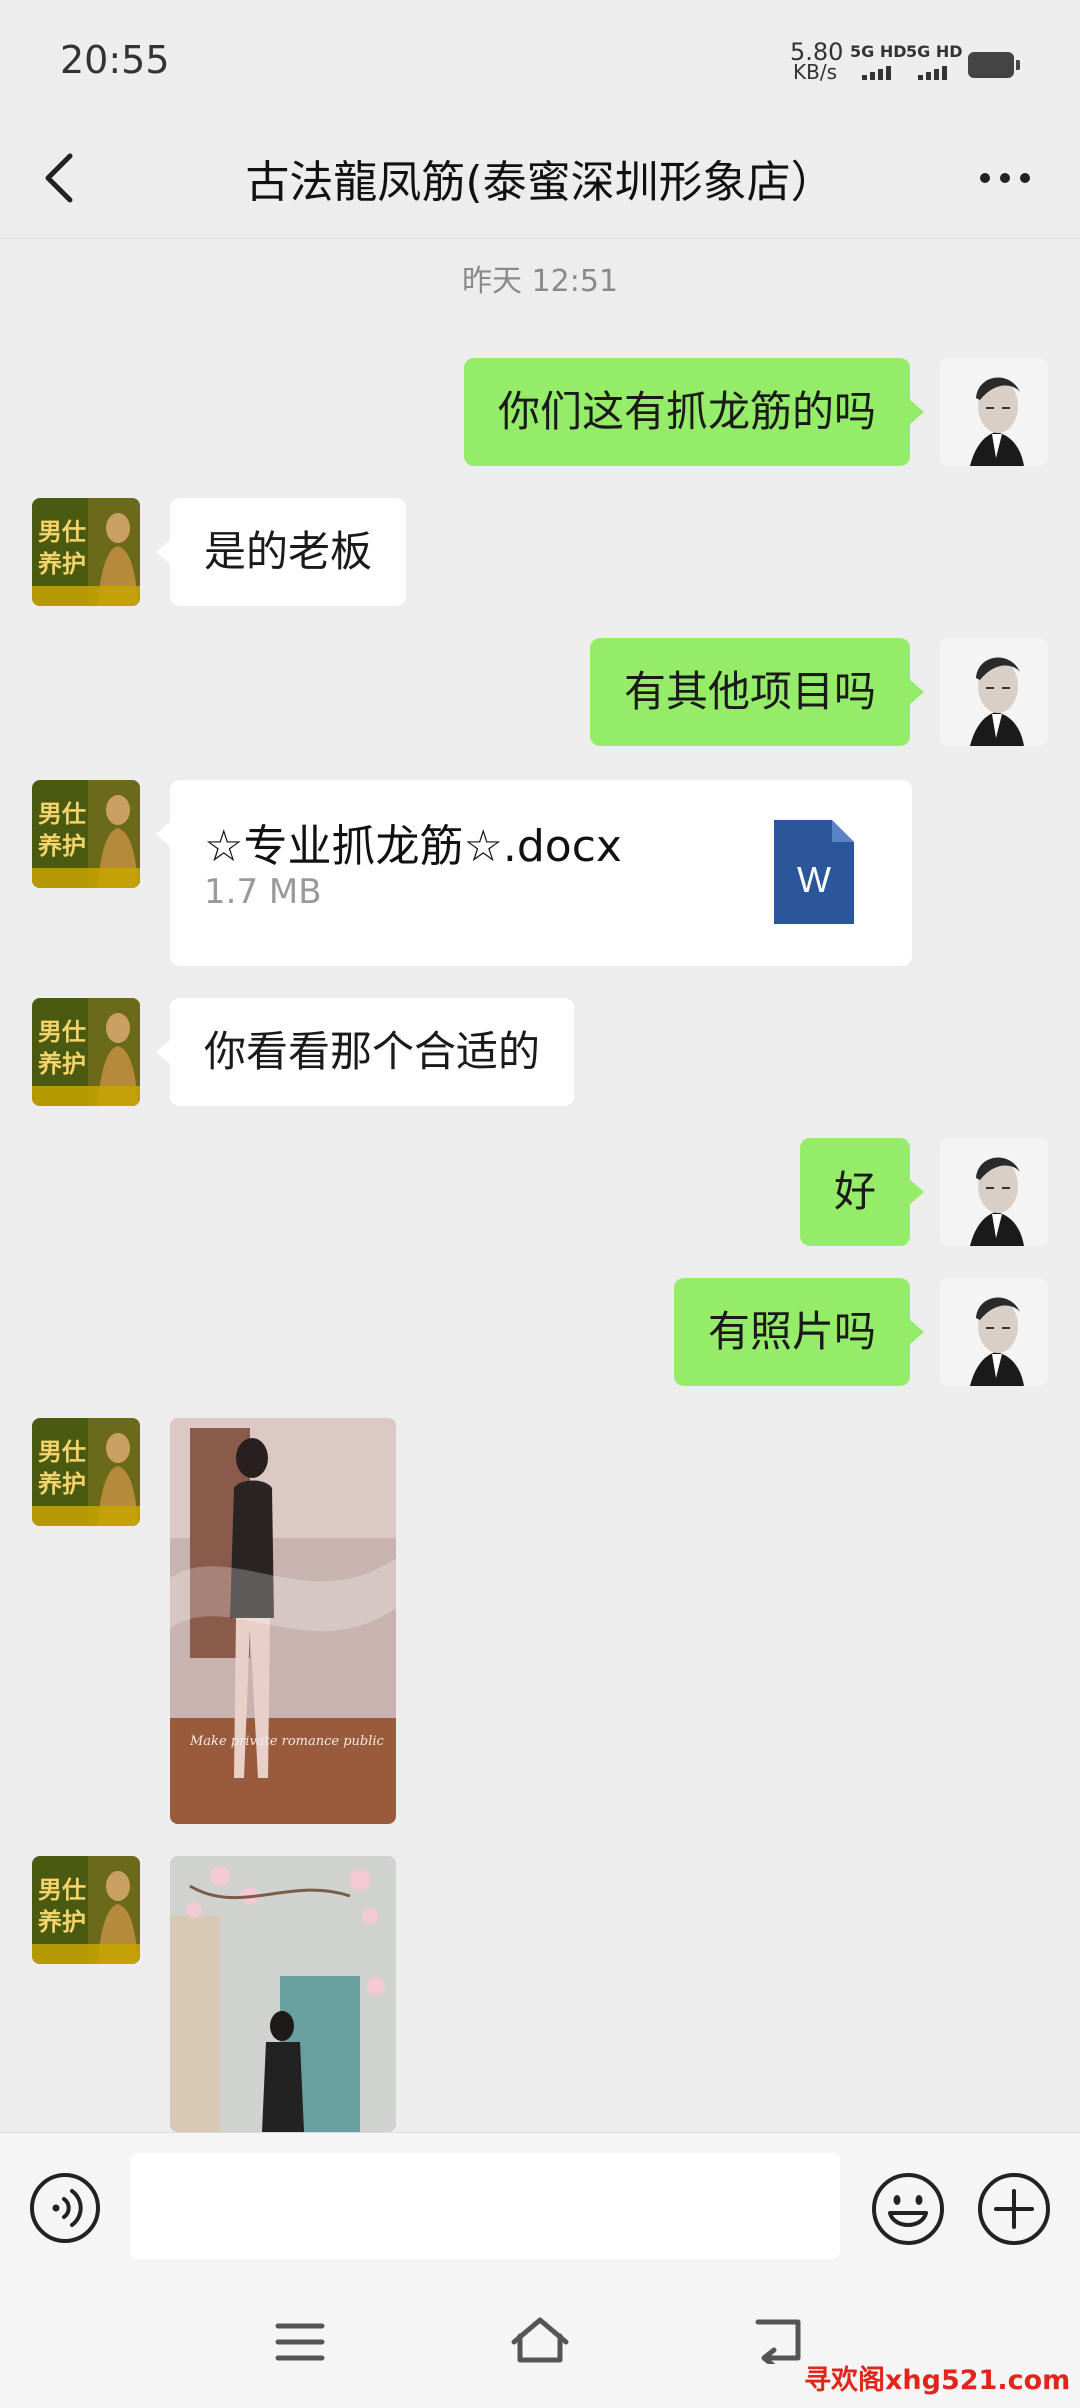  Describe the element at coordinates (540, 60) in the screenshot. I see `status-bar: 20:55 5.80 KB/s 5G HD 5G HD` at that location.